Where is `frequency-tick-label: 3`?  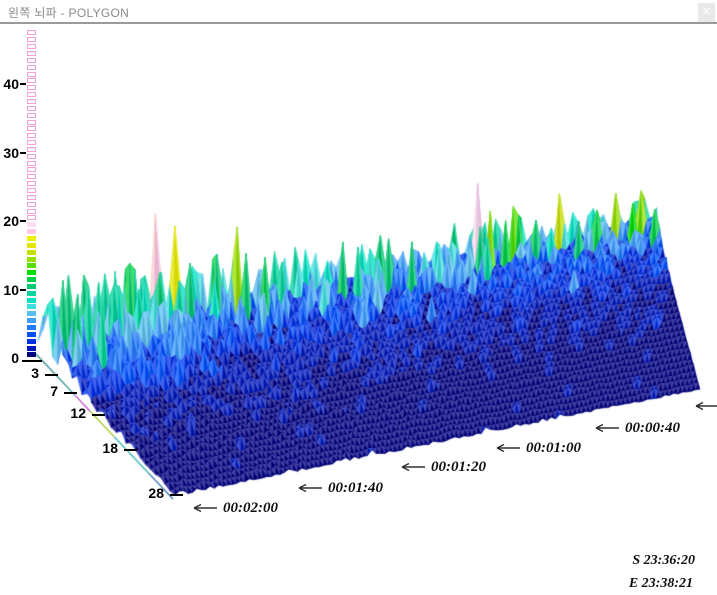
frequency-tick-label: 3 is located at coordinates (35, 373).